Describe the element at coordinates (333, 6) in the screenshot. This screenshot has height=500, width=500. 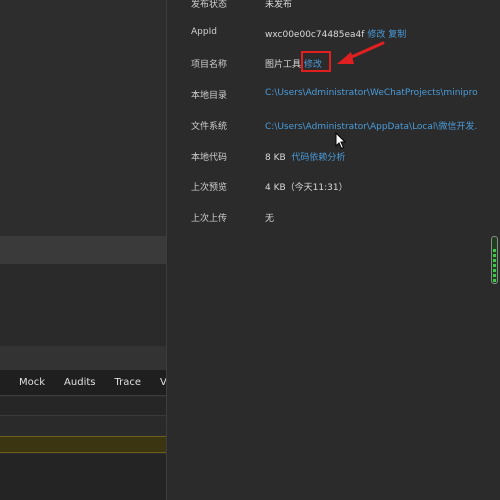
I see `info-row-status: 发布状态 未发布` at that location.